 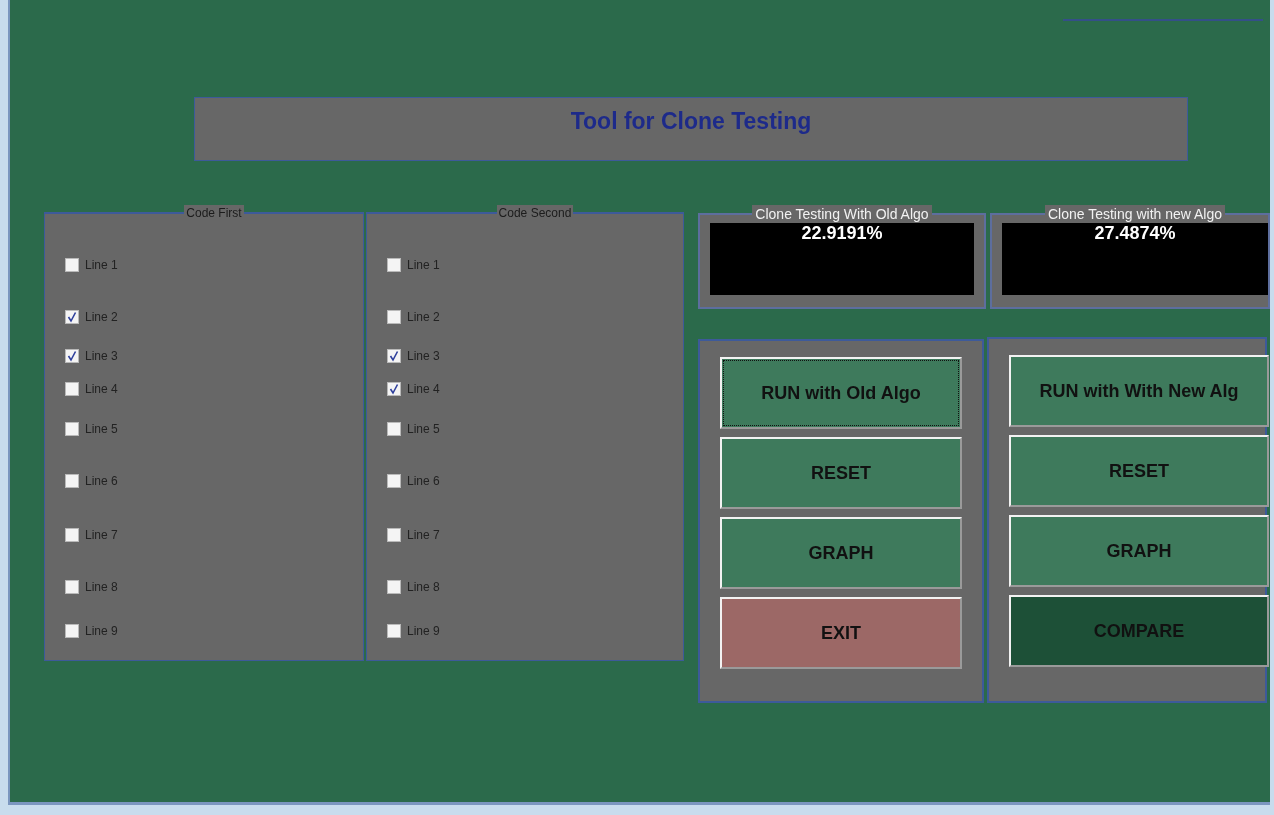 What do you see at coordinates (1135, 234) in the screenshot?
I see `result-value: 27.4874%` at bounding box center [1135, 234].